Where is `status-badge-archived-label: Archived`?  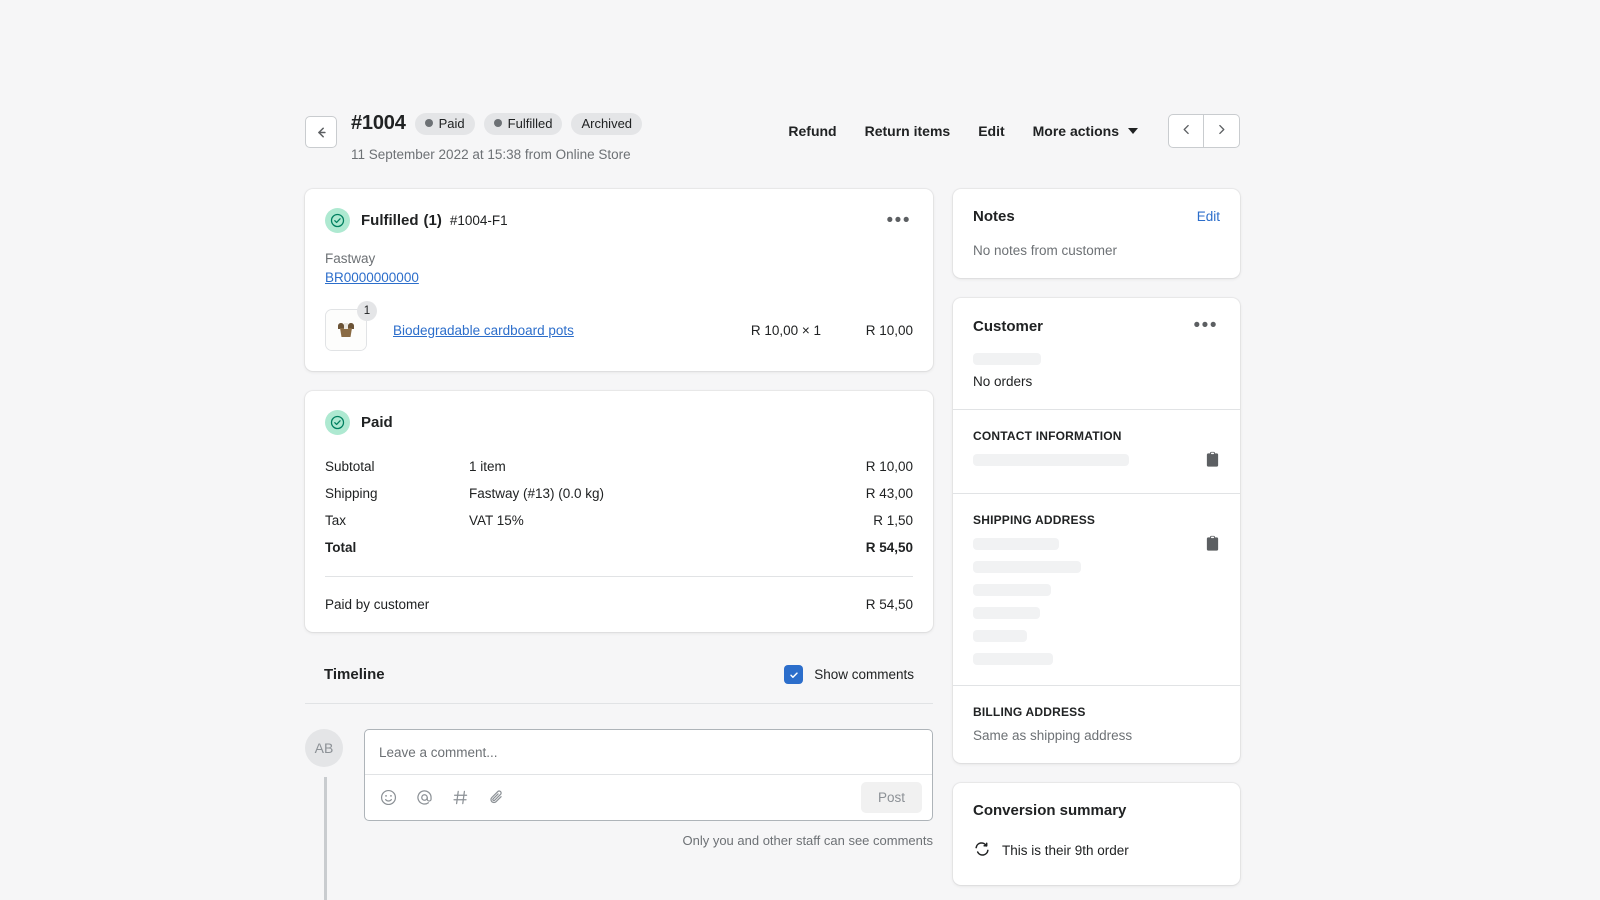 status-badge-archived-label: Archived is located at coordinates (607, 123).